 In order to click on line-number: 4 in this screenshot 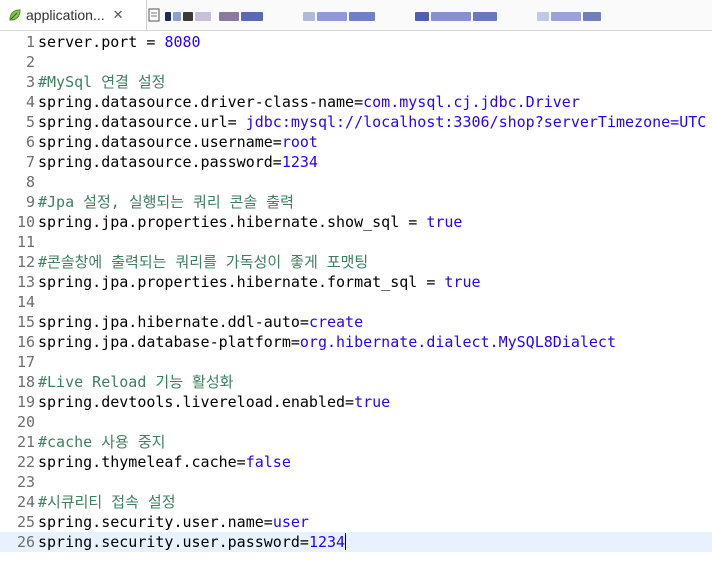, I will do `click(30, 102)`.